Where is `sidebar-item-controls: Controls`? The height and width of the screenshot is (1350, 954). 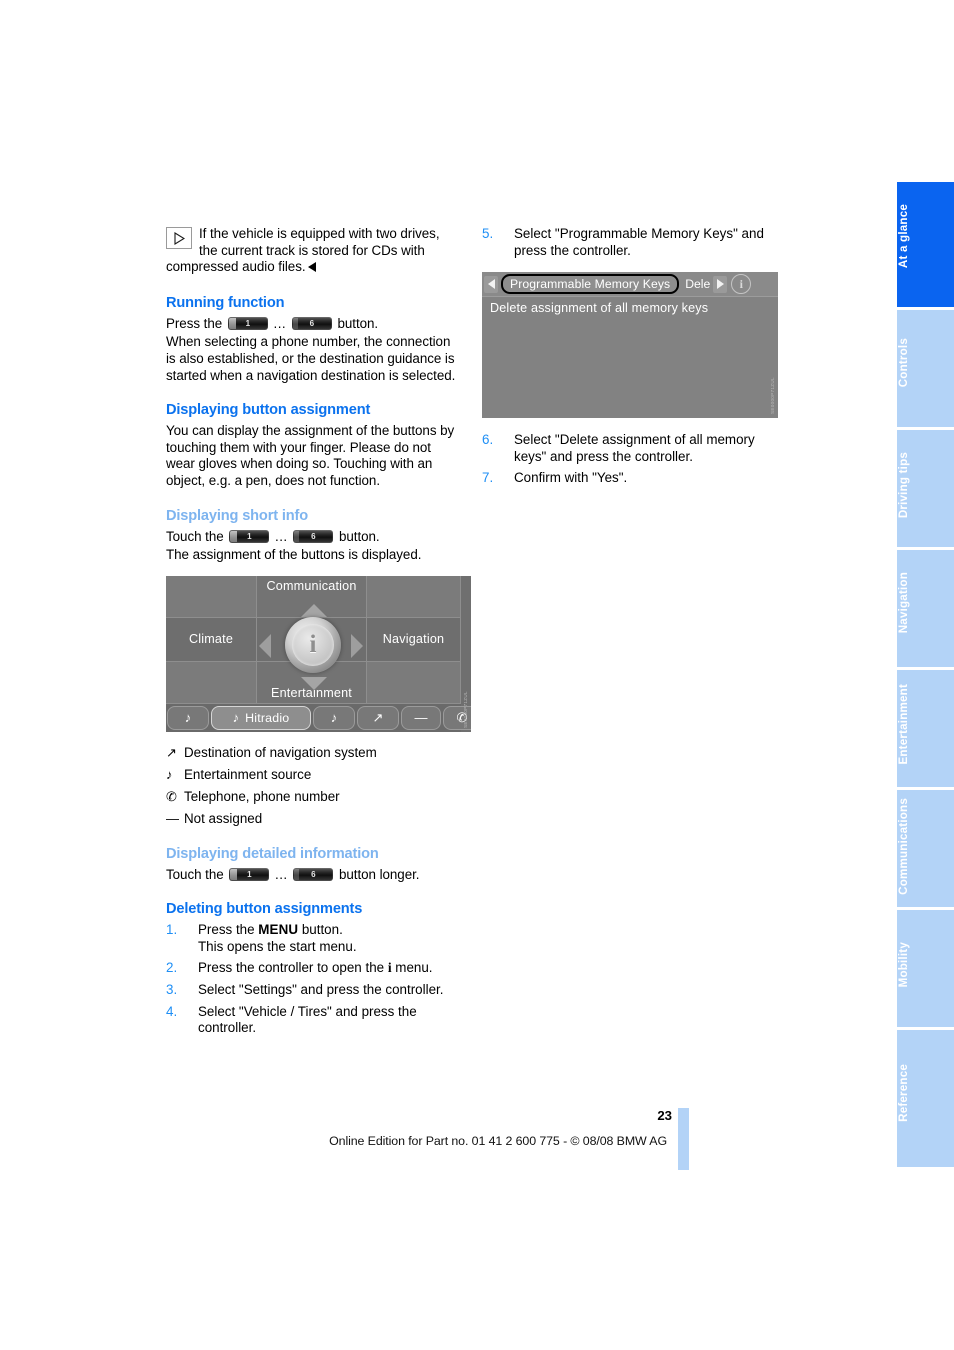
sidebar-item-controls: Controls is located at coordinates (925, 370).